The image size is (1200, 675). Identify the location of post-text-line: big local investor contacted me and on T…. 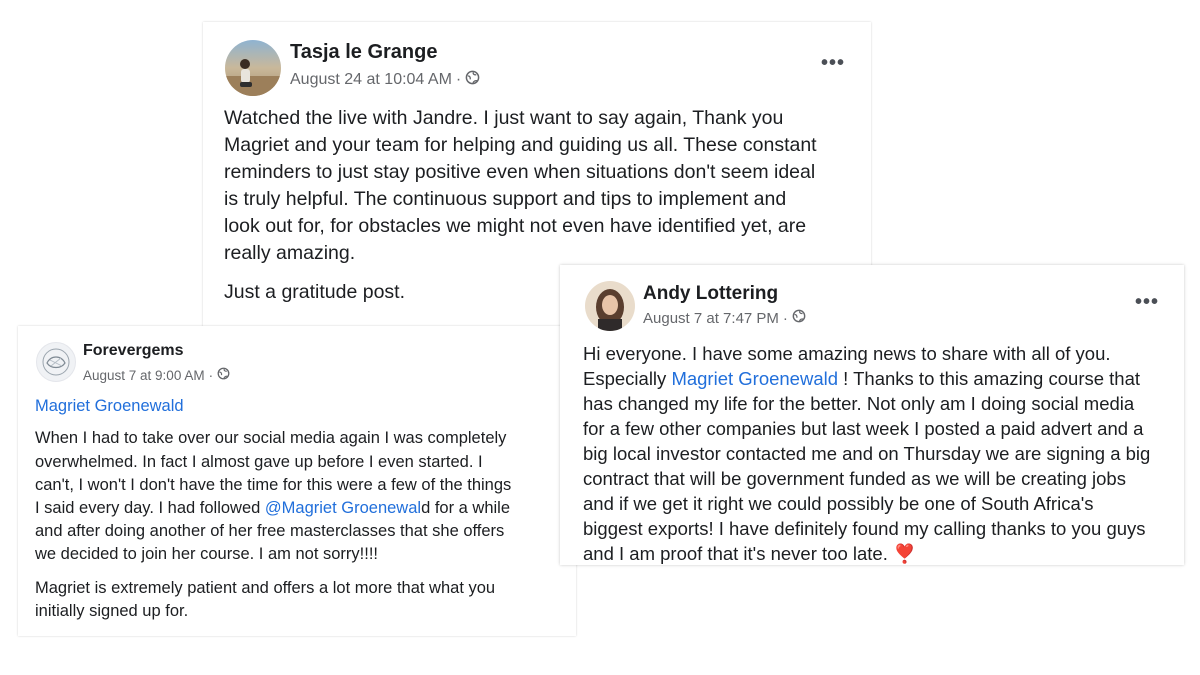
(867, 453).